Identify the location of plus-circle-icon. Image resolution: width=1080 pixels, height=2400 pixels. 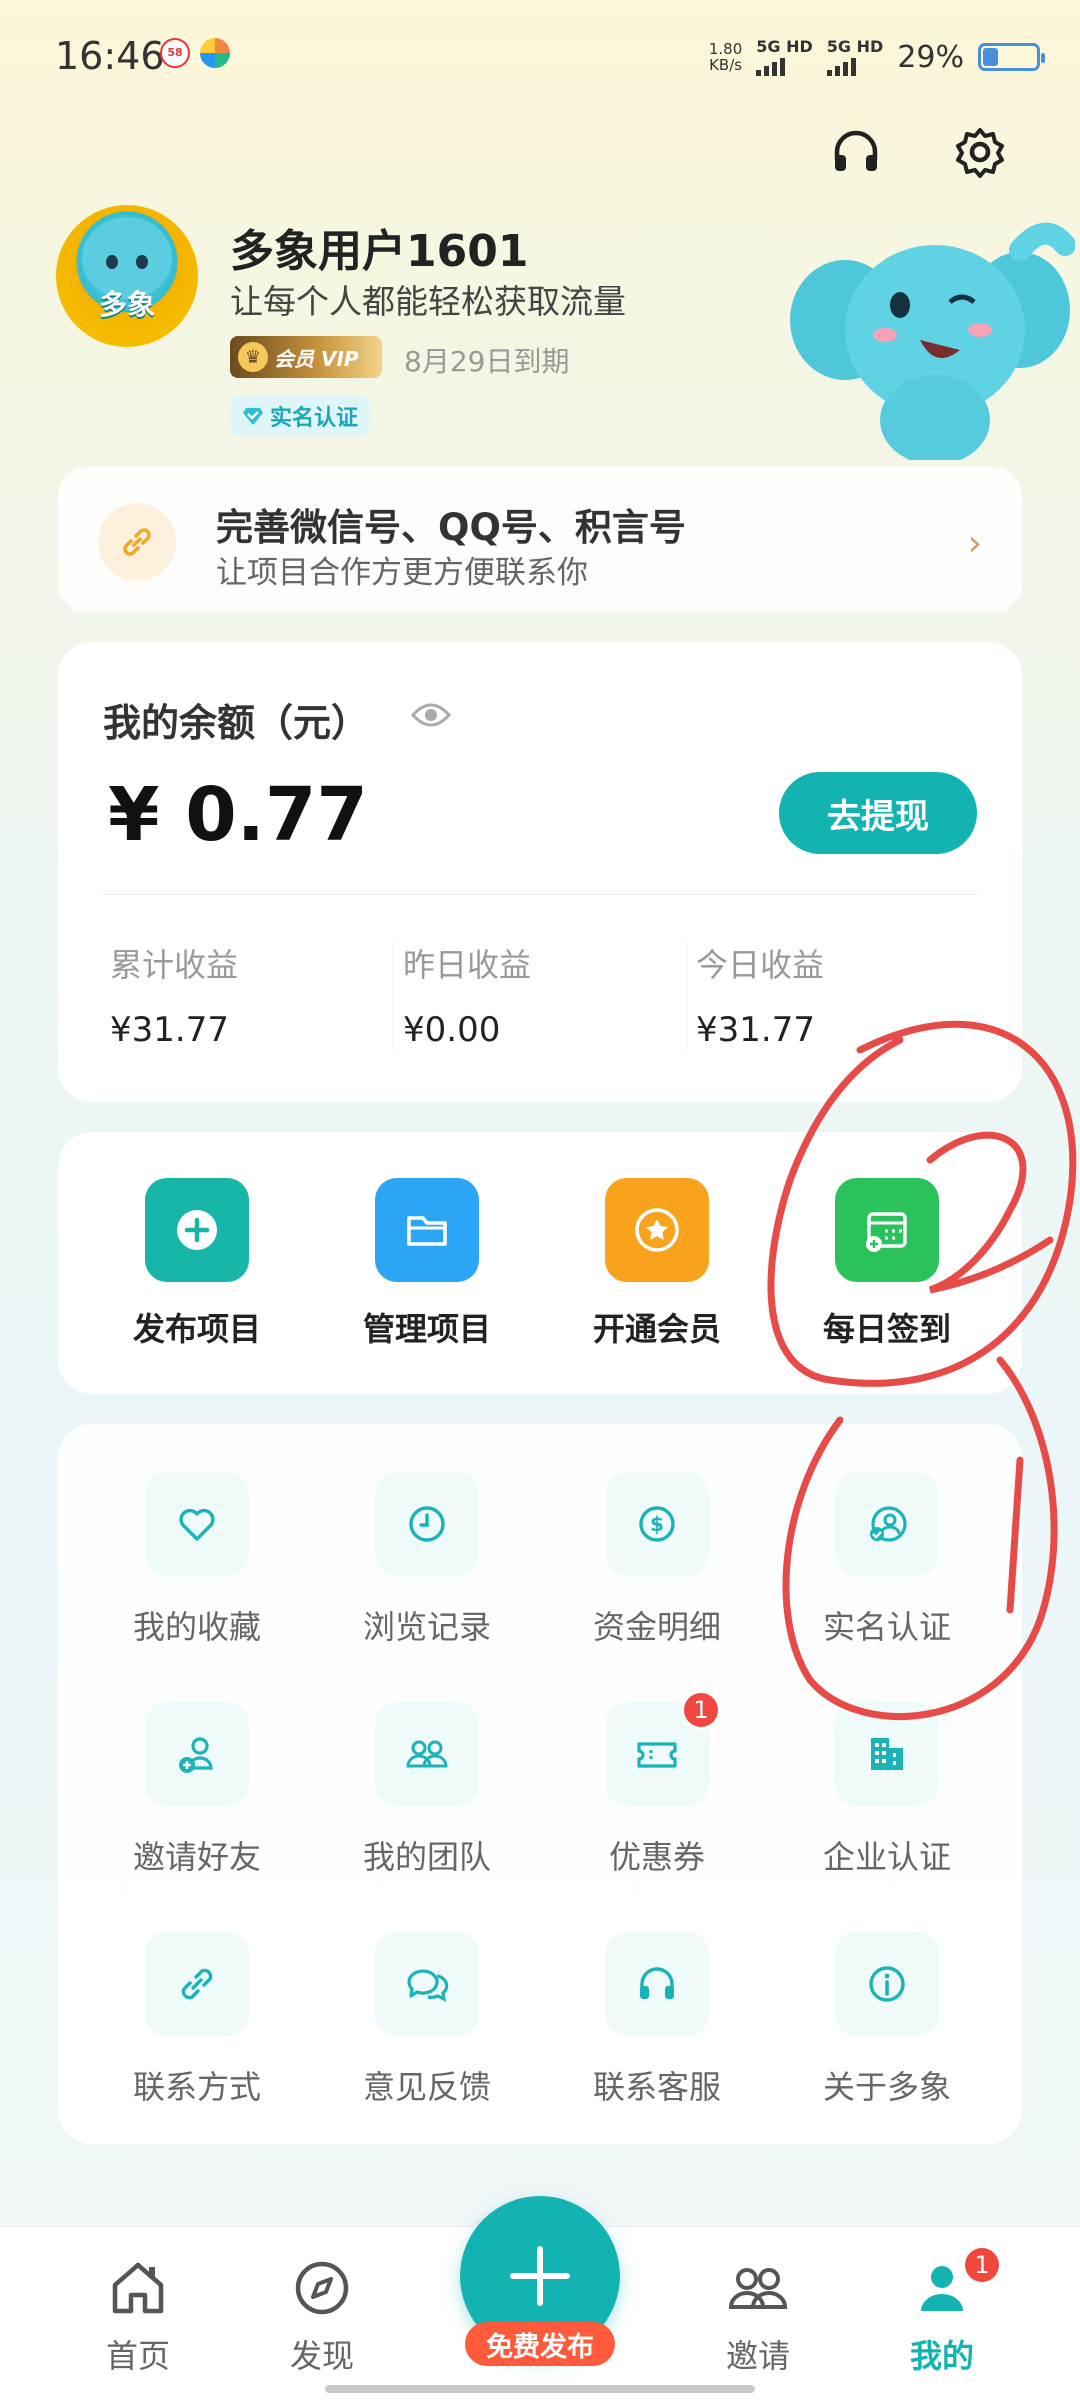
(197, 1230).